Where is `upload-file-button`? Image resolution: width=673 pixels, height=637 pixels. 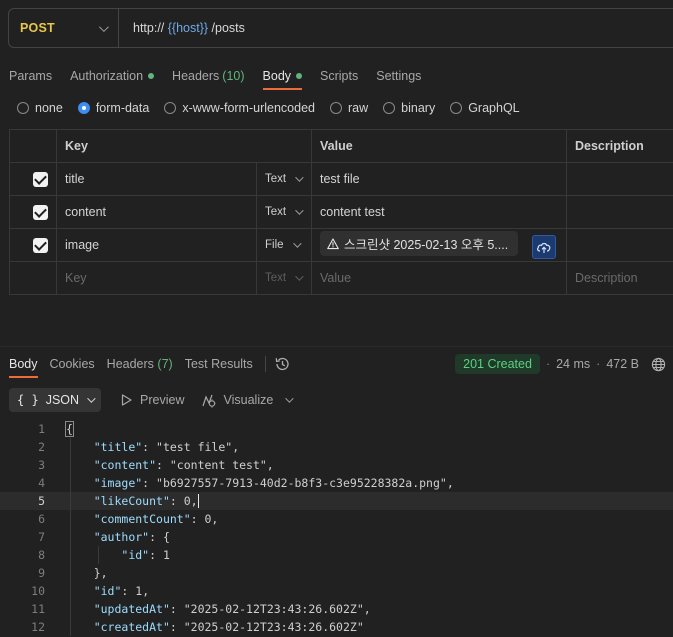
upload-file-button is located at coordinates (544, 246).